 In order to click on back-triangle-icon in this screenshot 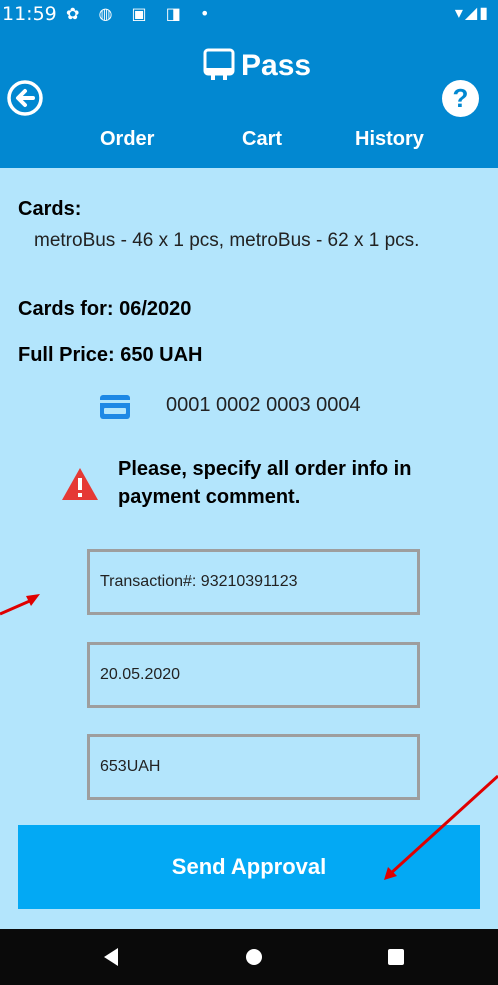, I will do `click(111, 957)`.